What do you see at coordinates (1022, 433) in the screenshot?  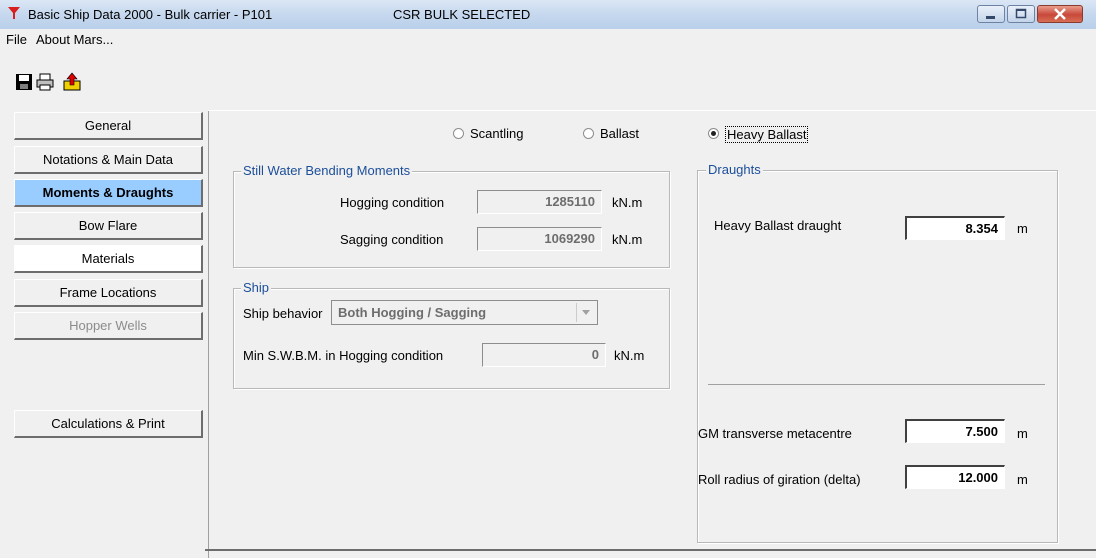 I see `gm-unit: m` at bounding box center [1022, 433].